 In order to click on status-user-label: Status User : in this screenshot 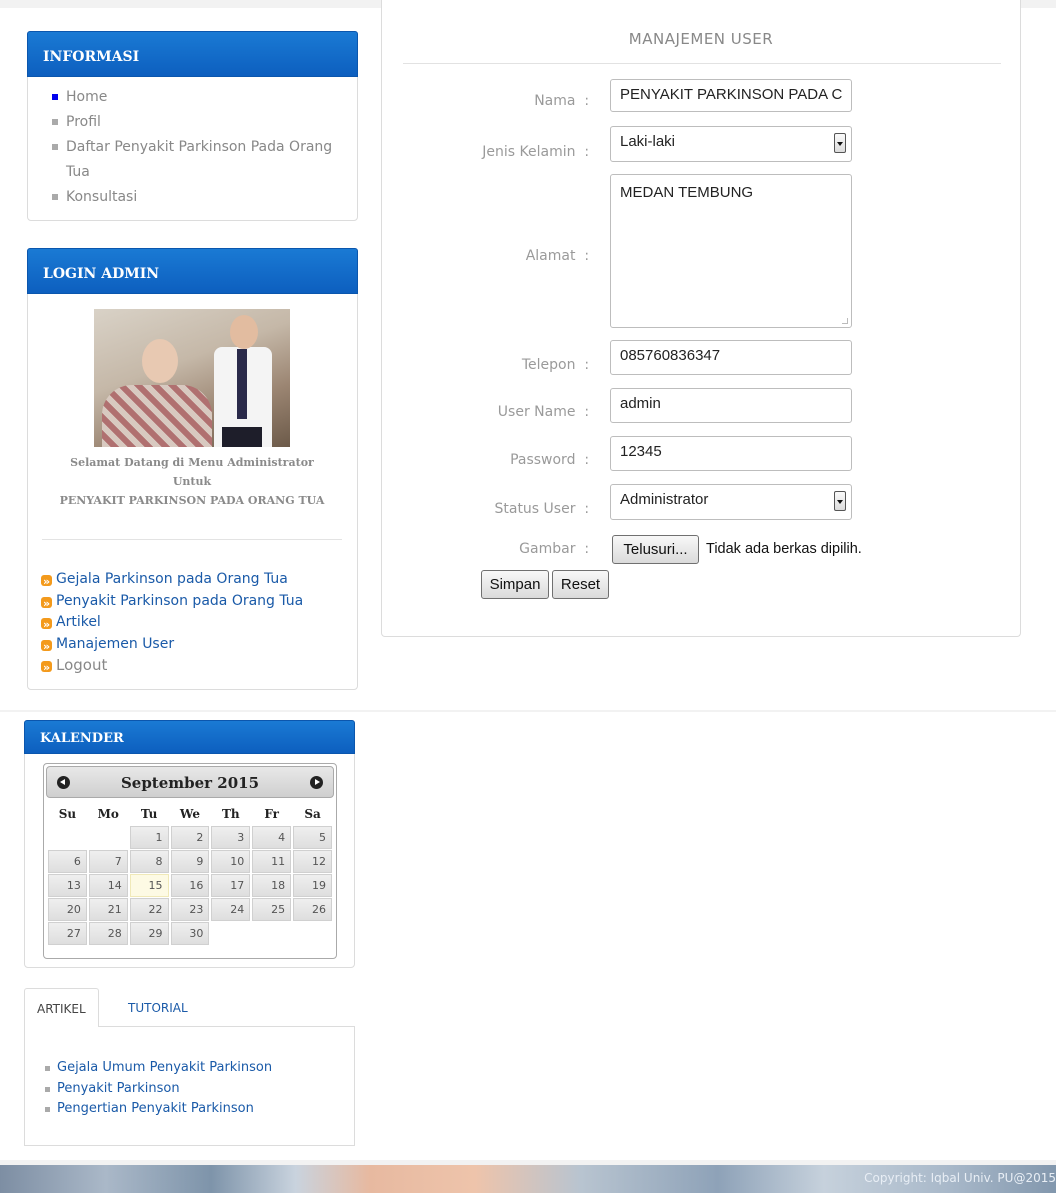, I will do `click(542, 509)`.